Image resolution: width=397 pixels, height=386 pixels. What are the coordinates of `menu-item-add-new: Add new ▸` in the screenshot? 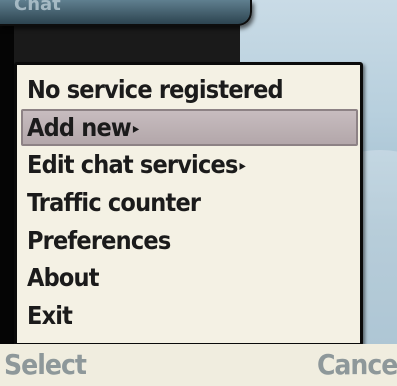 It's located at (189, 127).